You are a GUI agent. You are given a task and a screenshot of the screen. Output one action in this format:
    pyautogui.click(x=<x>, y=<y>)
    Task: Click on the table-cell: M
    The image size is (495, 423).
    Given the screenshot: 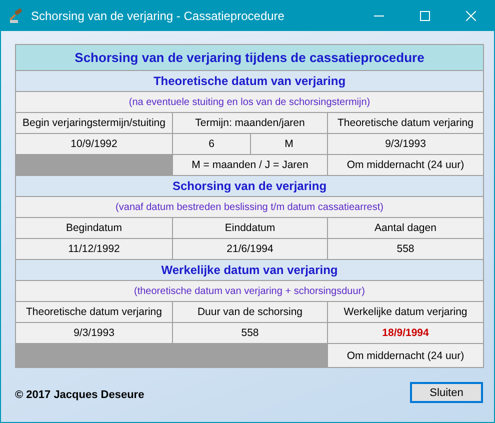 What is the action you would take?
    pyautogui.click(x=289, y=144)
    